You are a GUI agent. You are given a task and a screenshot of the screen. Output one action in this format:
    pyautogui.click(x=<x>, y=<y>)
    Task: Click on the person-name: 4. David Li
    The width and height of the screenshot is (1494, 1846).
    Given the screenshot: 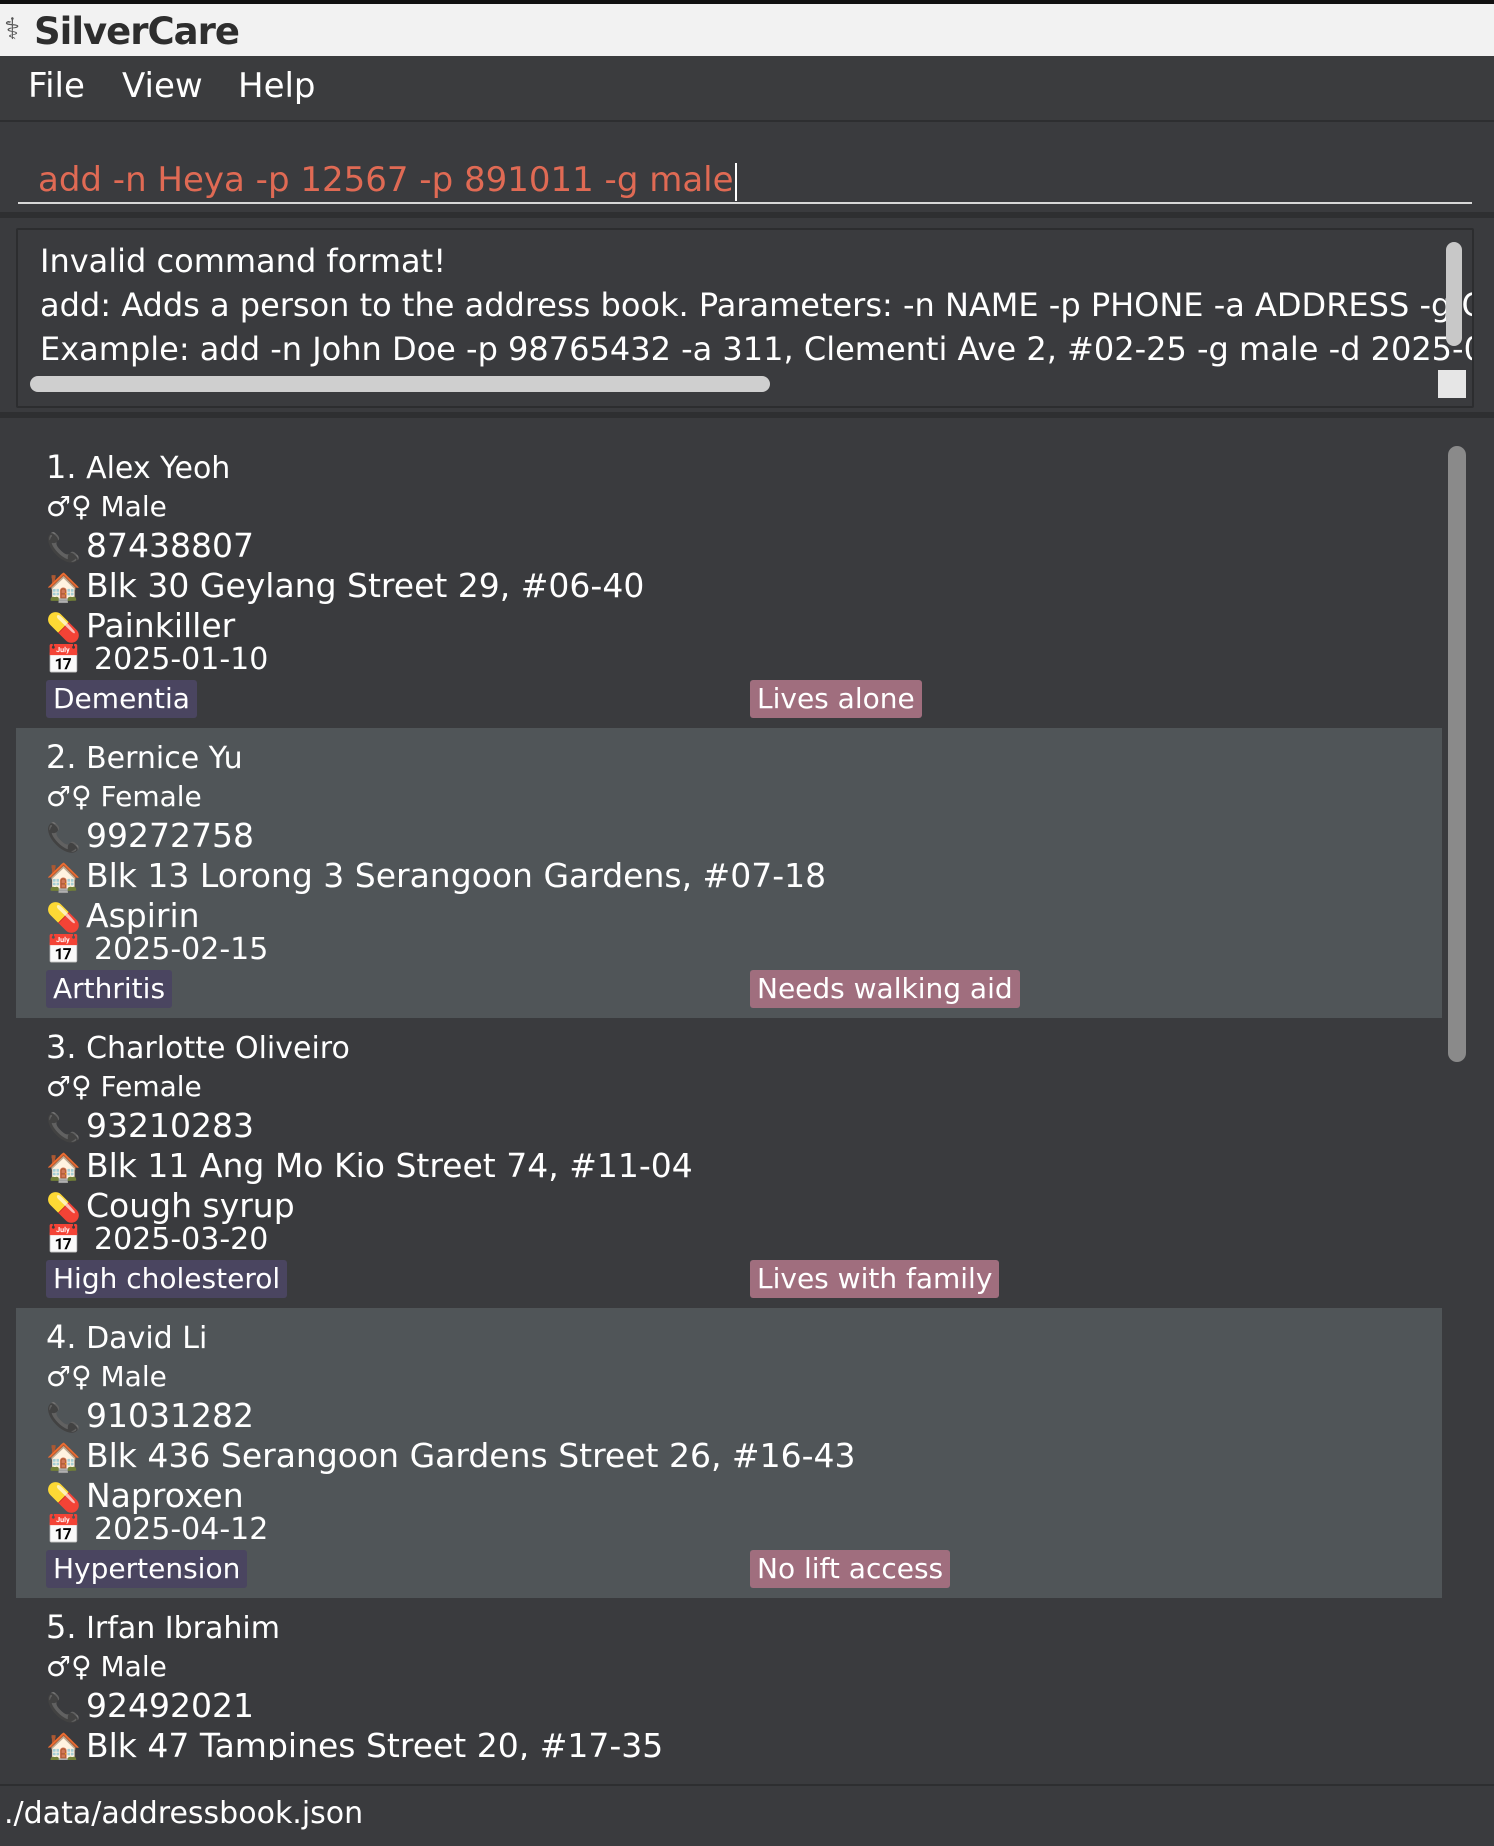 What is the action you would take?
    pyautogui.click(x=127, y=1337)
    